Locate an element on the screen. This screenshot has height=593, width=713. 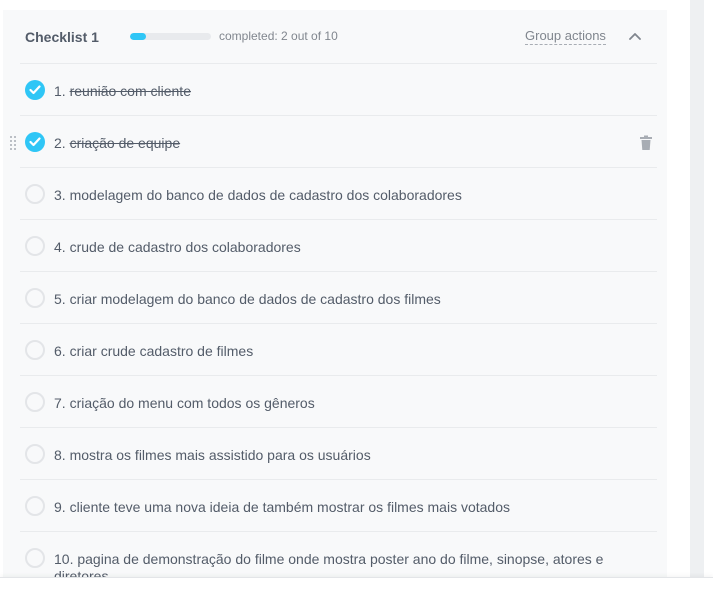
checklist-item-label: 7. criação do menu com todos os gêneros is located at coordinates (344, 403).